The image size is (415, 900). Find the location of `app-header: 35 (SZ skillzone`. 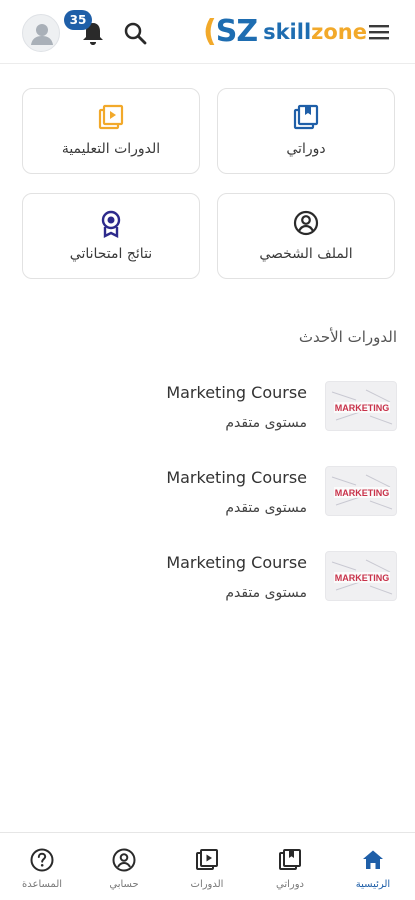

app-header: 35 (SZ skillzone is located at coordinates (207, 32).